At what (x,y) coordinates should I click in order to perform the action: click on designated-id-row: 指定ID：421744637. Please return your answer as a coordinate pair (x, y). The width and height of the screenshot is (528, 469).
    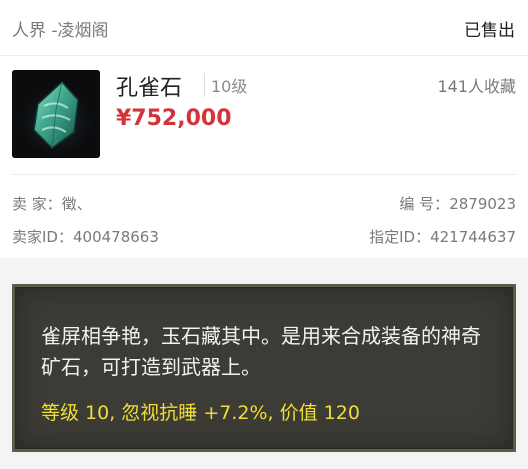
    Looking at the image, I should click on (442, 236).